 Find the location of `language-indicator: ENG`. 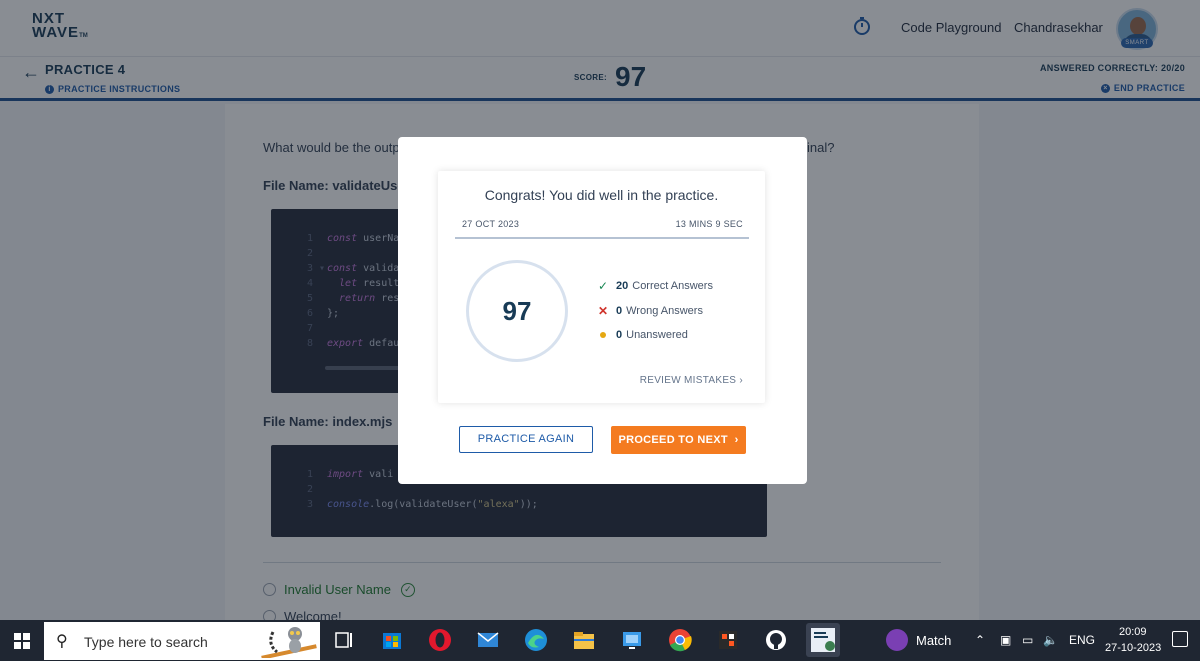

language-indicator: ENG is located at coordinates (1082, 640).